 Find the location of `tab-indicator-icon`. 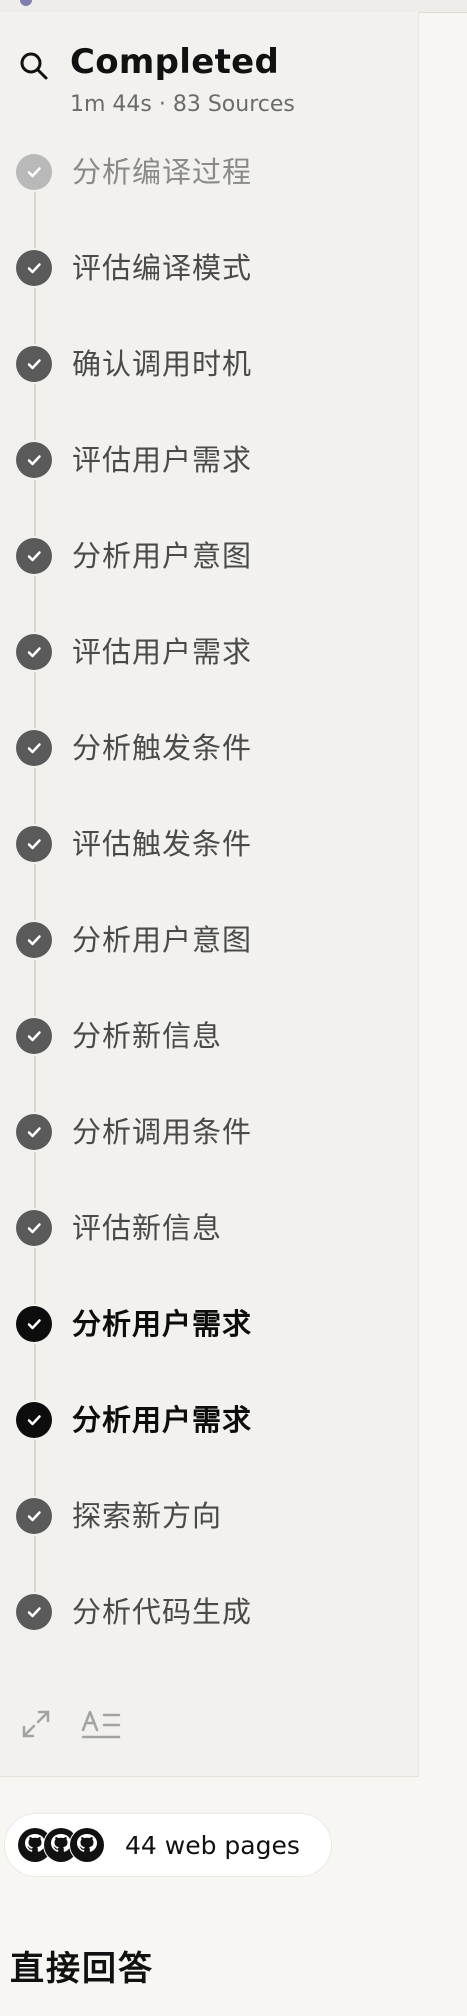

tab-indicator-icon is located at coordinates (26, 3).